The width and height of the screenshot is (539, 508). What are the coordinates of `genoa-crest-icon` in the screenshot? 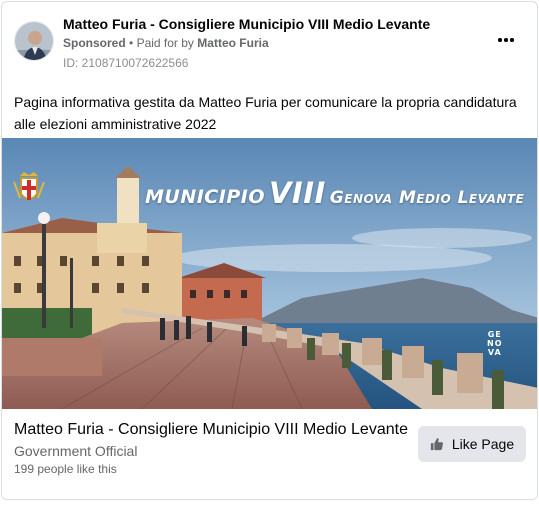 It's located at (29, 190).